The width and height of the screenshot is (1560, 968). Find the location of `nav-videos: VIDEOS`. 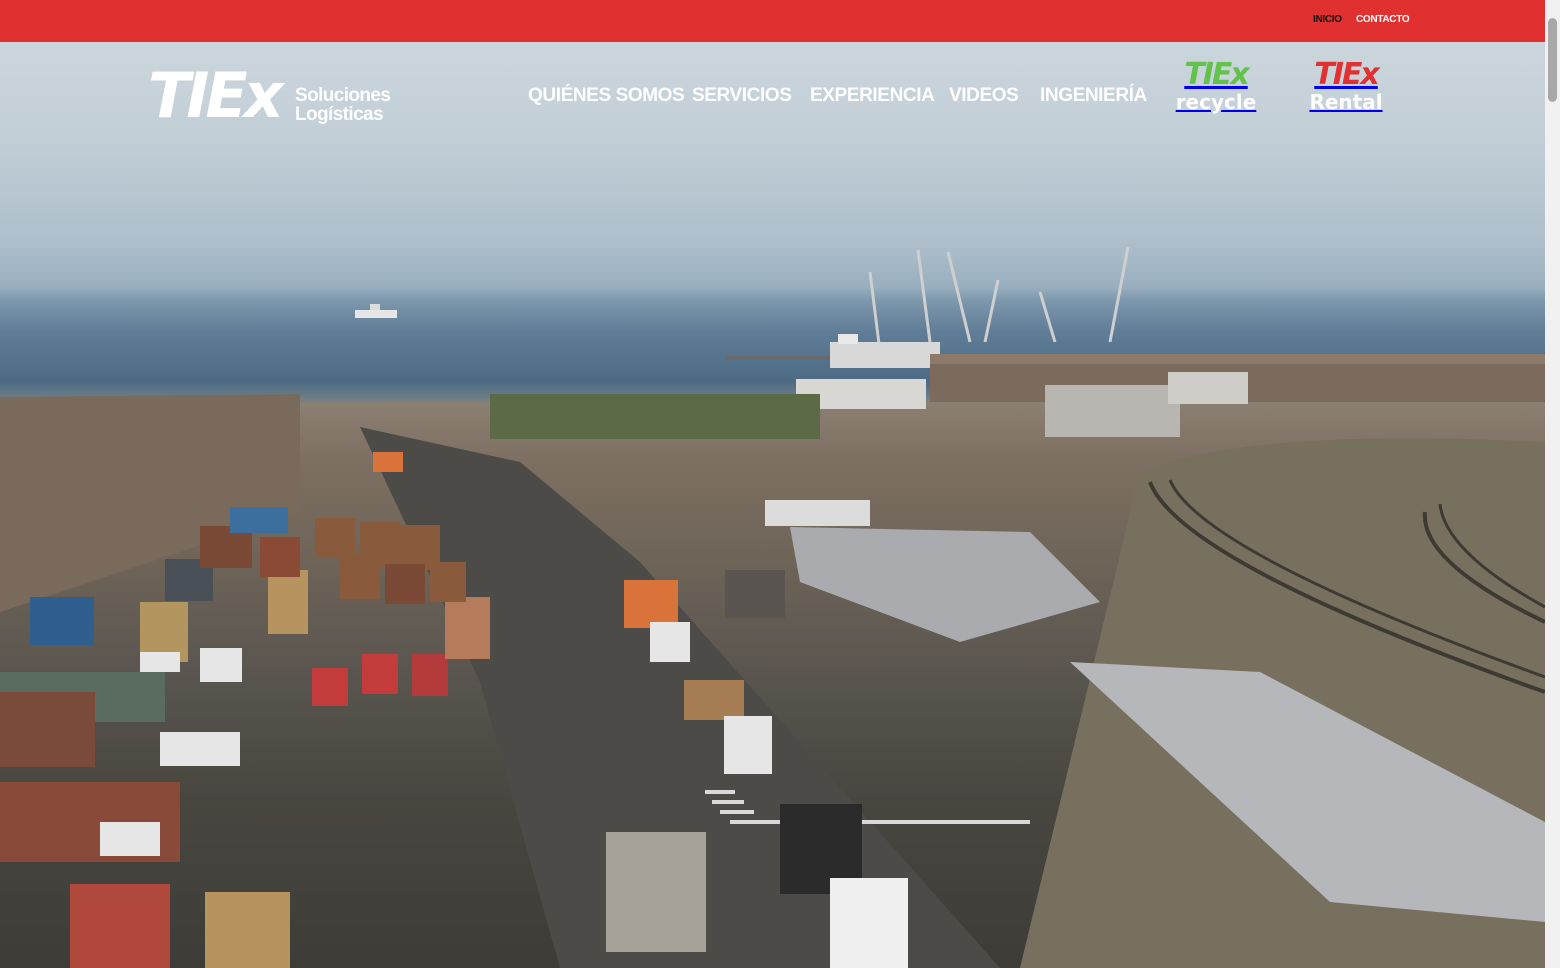

nav-videos: VIDEOS is located at coordinates (984, 96).